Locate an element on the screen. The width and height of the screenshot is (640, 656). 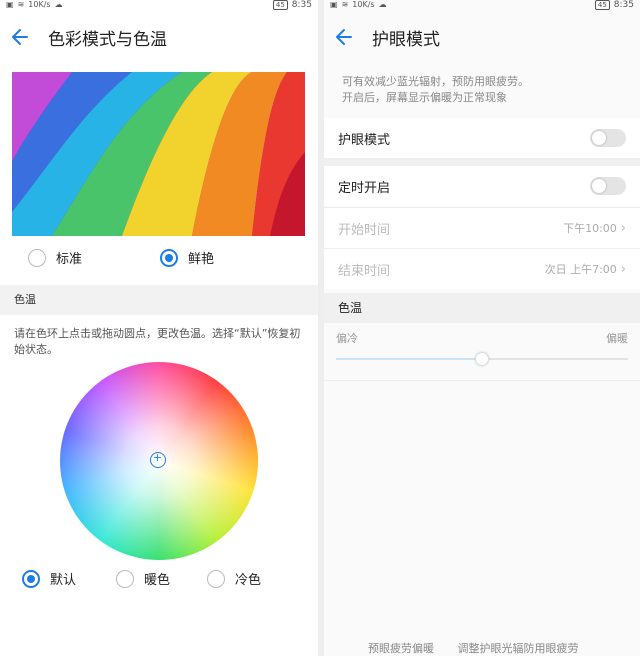
end-time-value: 次日 上午7:00 is located at coordinates (580, 269).